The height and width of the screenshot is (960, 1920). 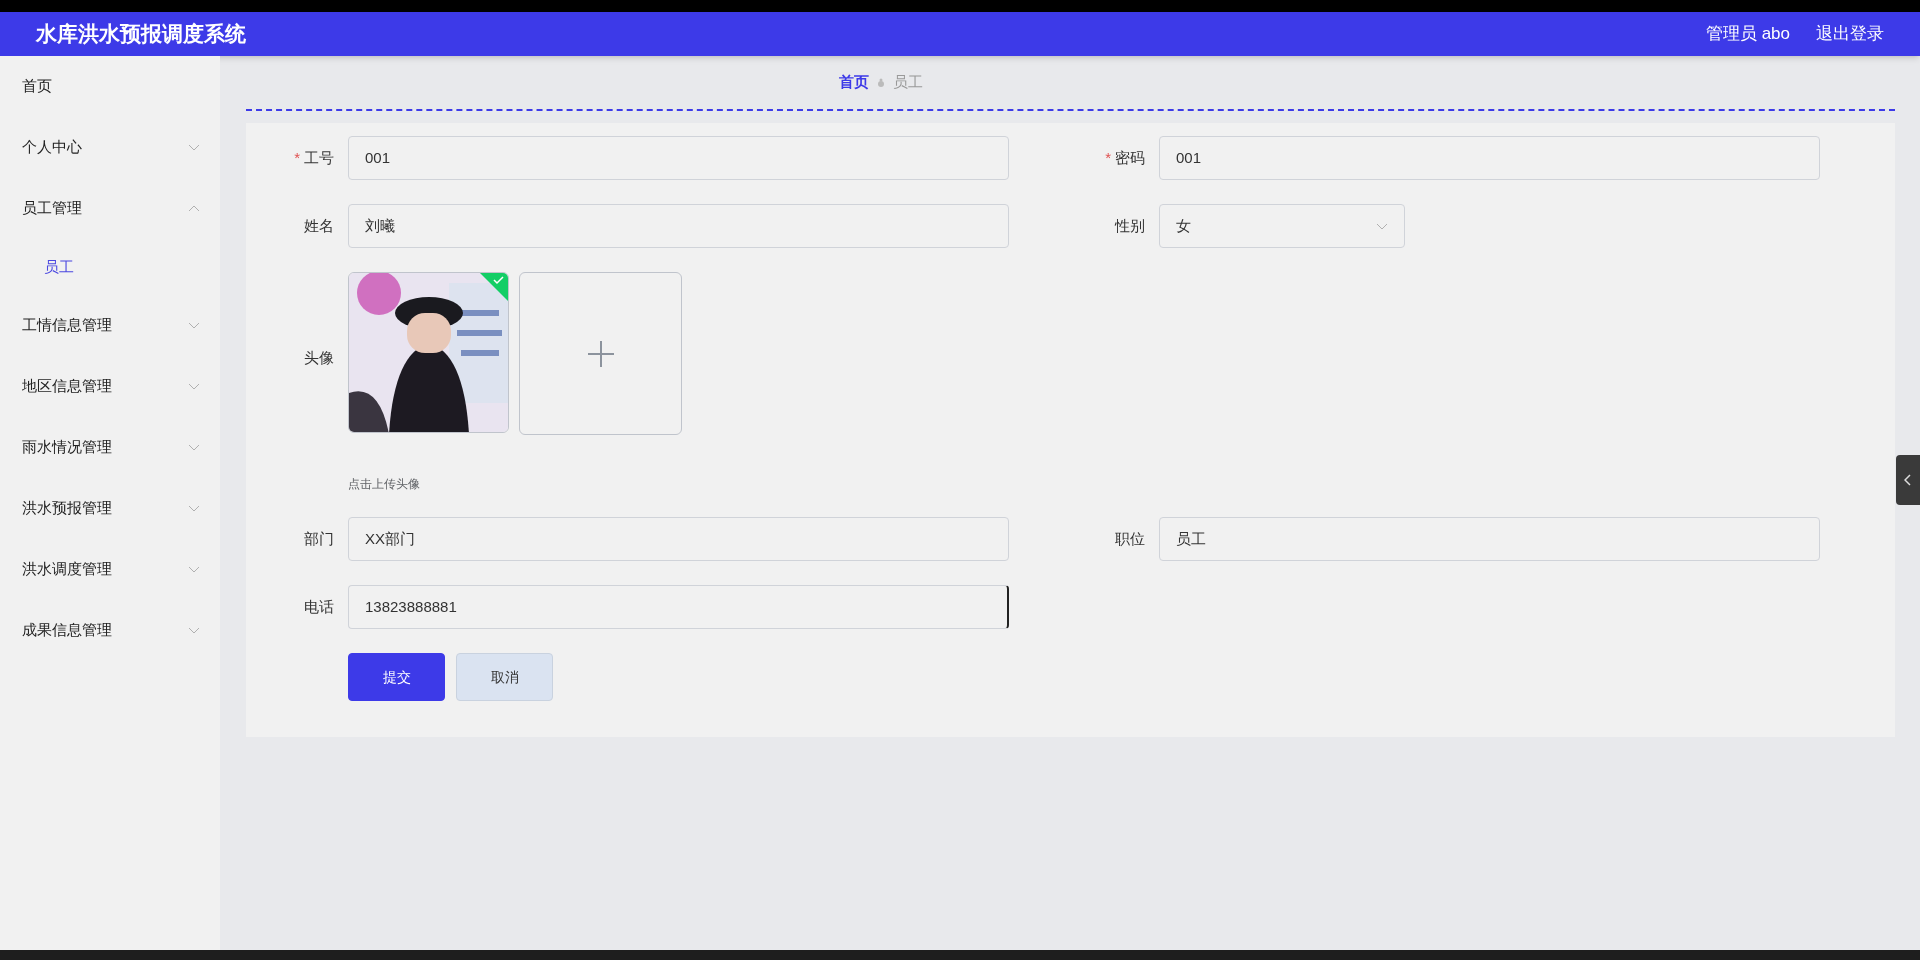 I want to click on field-label: 部门, so click(x=319, y=538).